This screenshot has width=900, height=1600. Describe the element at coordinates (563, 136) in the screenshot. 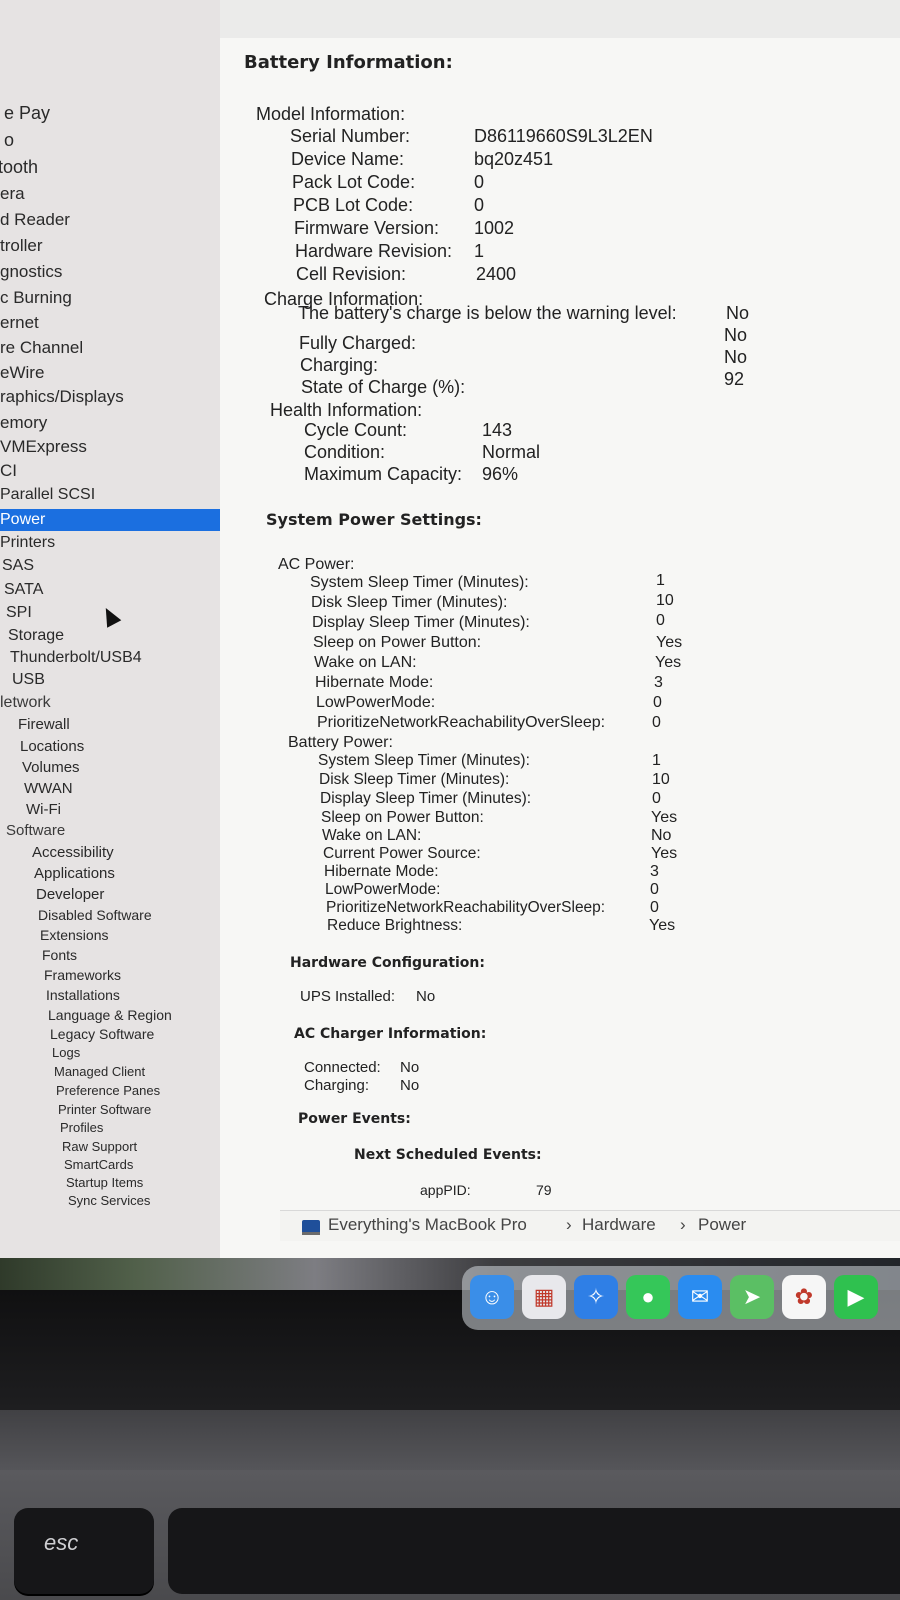

I see `model-info-value: D86119660S9L3L2EN` at that location.